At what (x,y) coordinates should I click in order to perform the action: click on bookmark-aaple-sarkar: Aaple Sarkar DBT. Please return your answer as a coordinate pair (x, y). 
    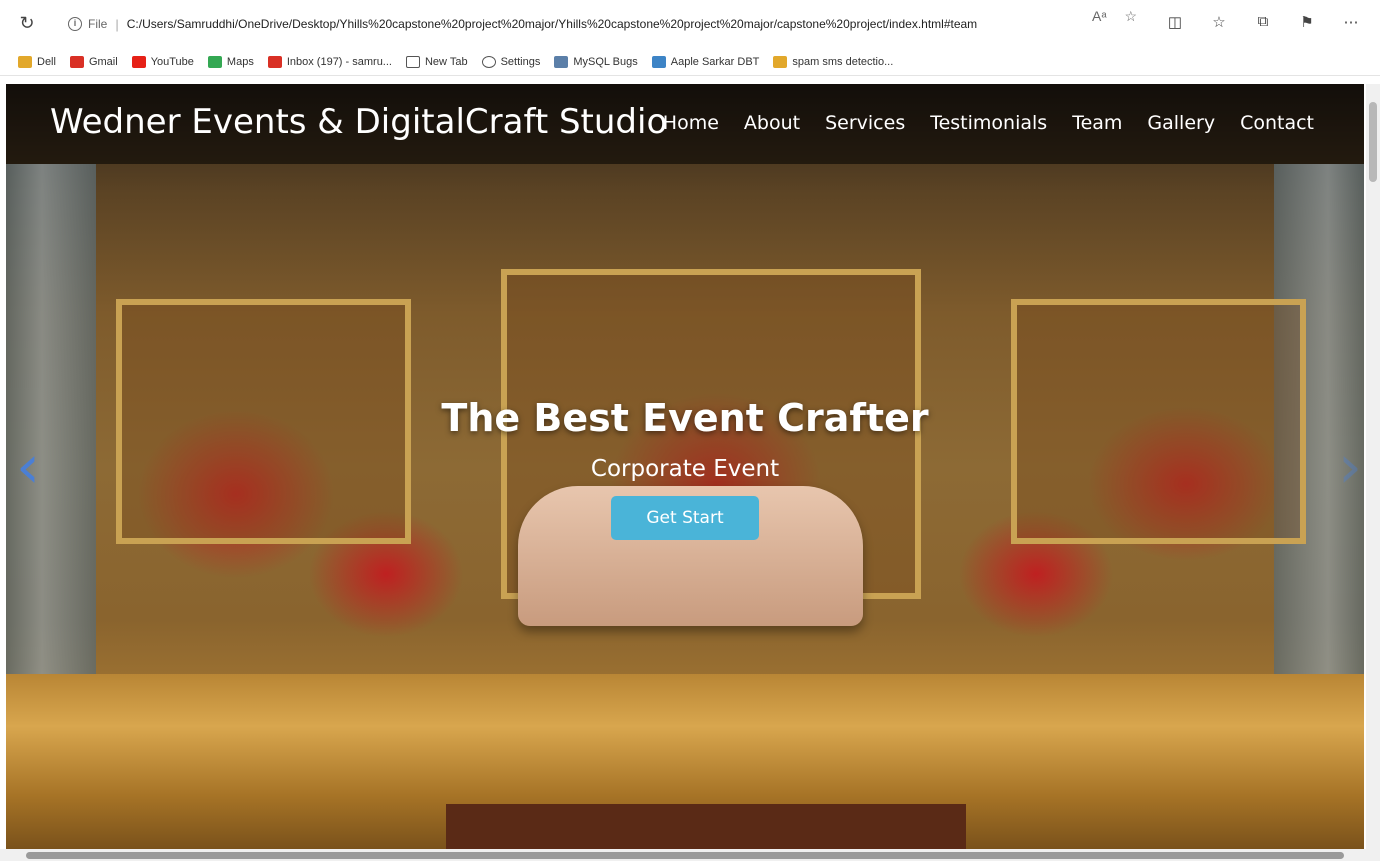
    Looking at the image, I should click on (705, 61).